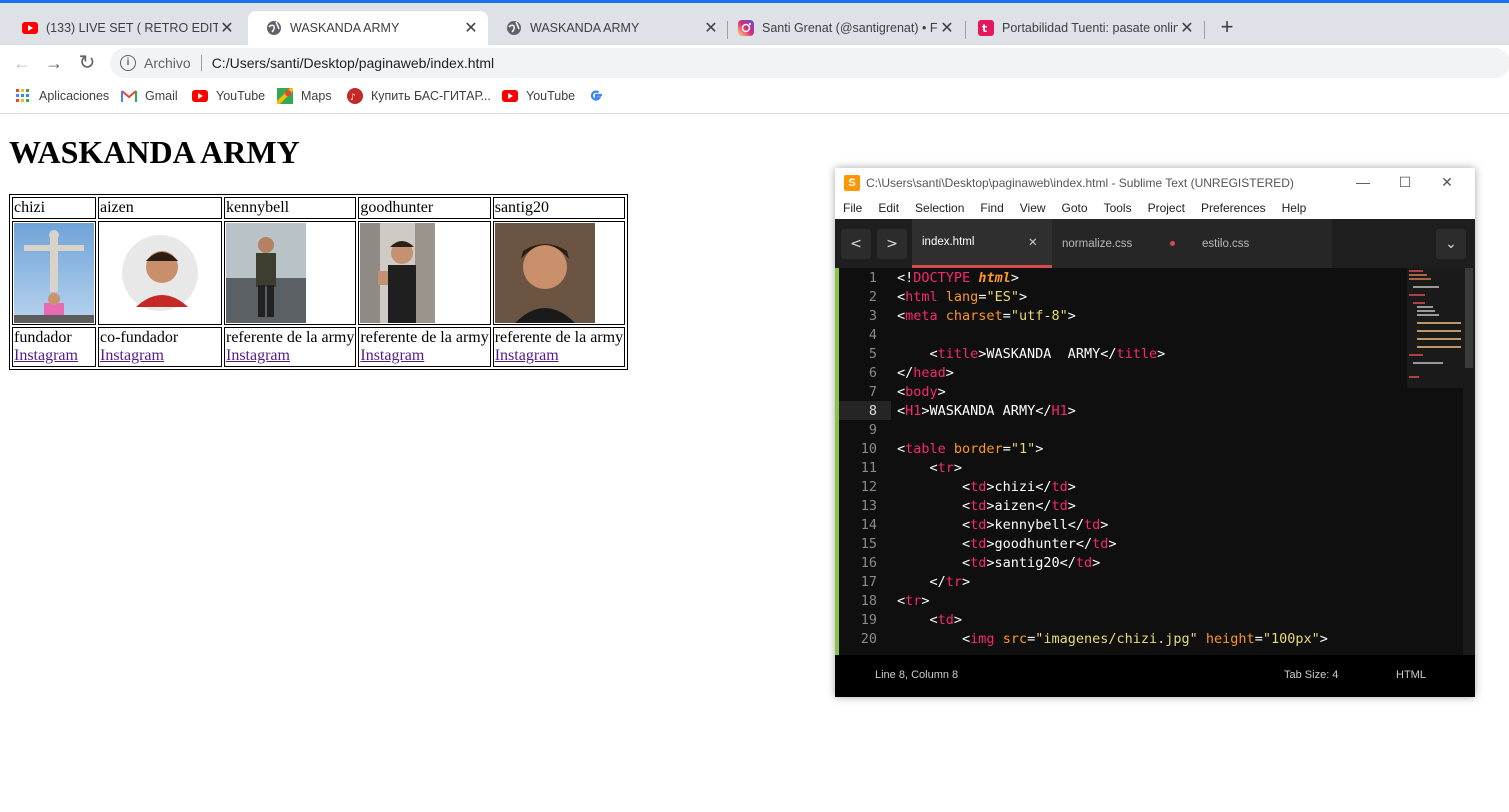 The height and width of the screenshot is (812, 1509). I want to click on youtube-icon, so click(200, 96).